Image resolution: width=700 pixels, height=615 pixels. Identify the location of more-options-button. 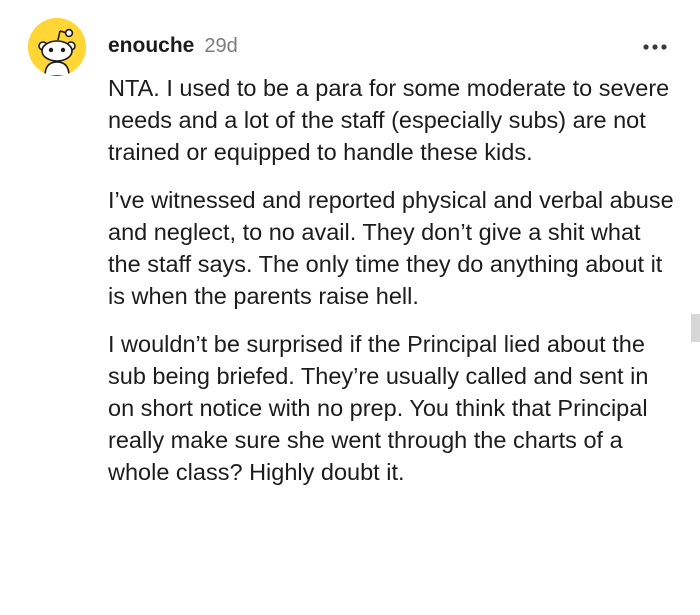
(655, 47).